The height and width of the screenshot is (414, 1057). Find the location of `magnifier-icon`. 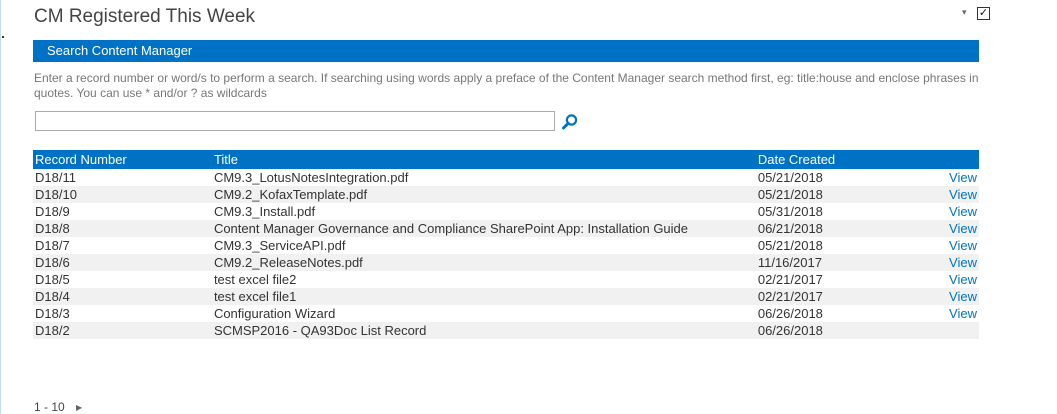

magnifier-icon is located at coordinates (570, 122).